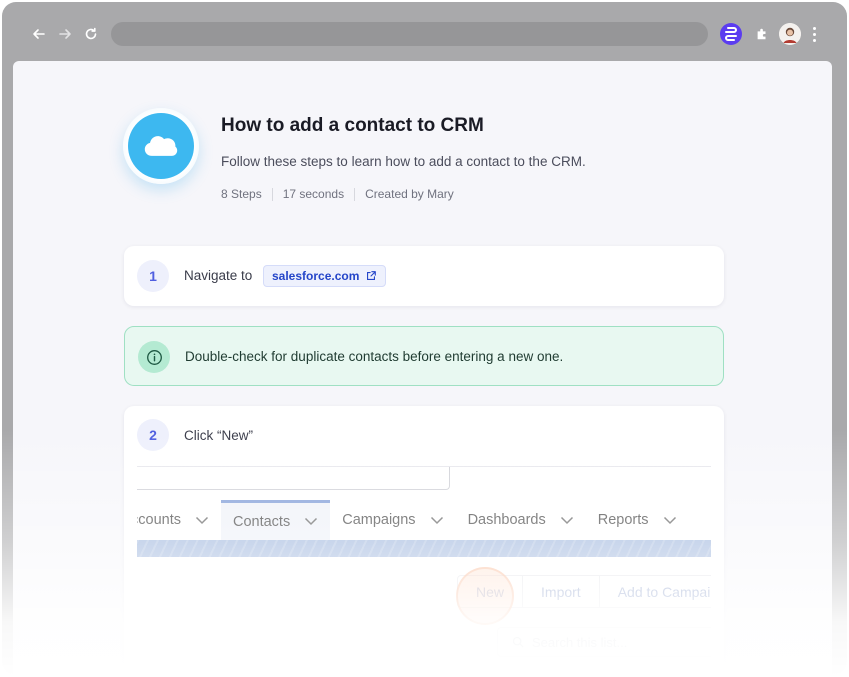 Image resolution: width=849 pixels, height=677 pixels. I want to click on avatar-icon, so click(790, 34).